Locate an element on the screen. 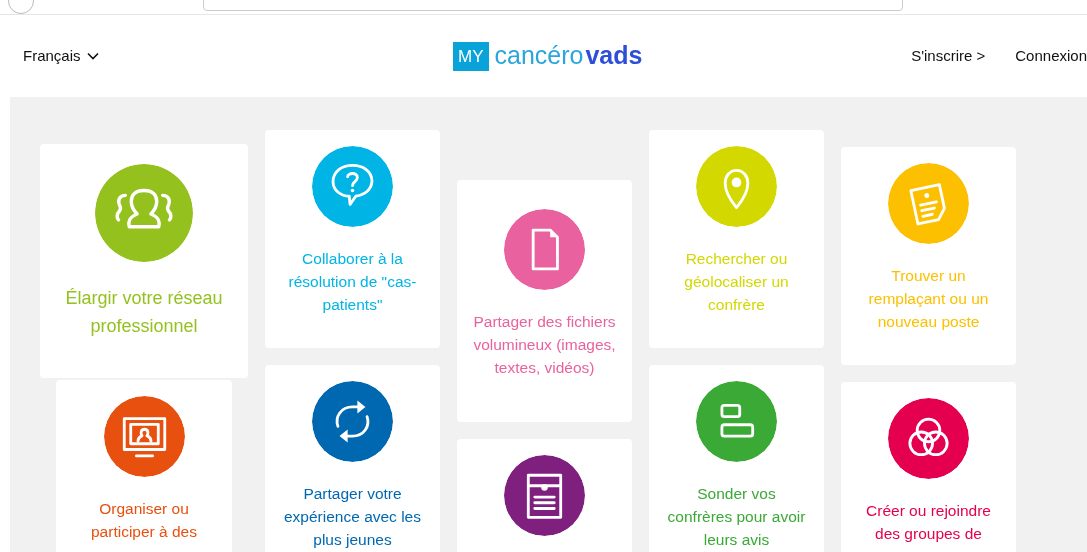 Image resolution: width=1087 pixels, height=552 pixels. login-link: Connexion is located at coordinates (1051, 56).